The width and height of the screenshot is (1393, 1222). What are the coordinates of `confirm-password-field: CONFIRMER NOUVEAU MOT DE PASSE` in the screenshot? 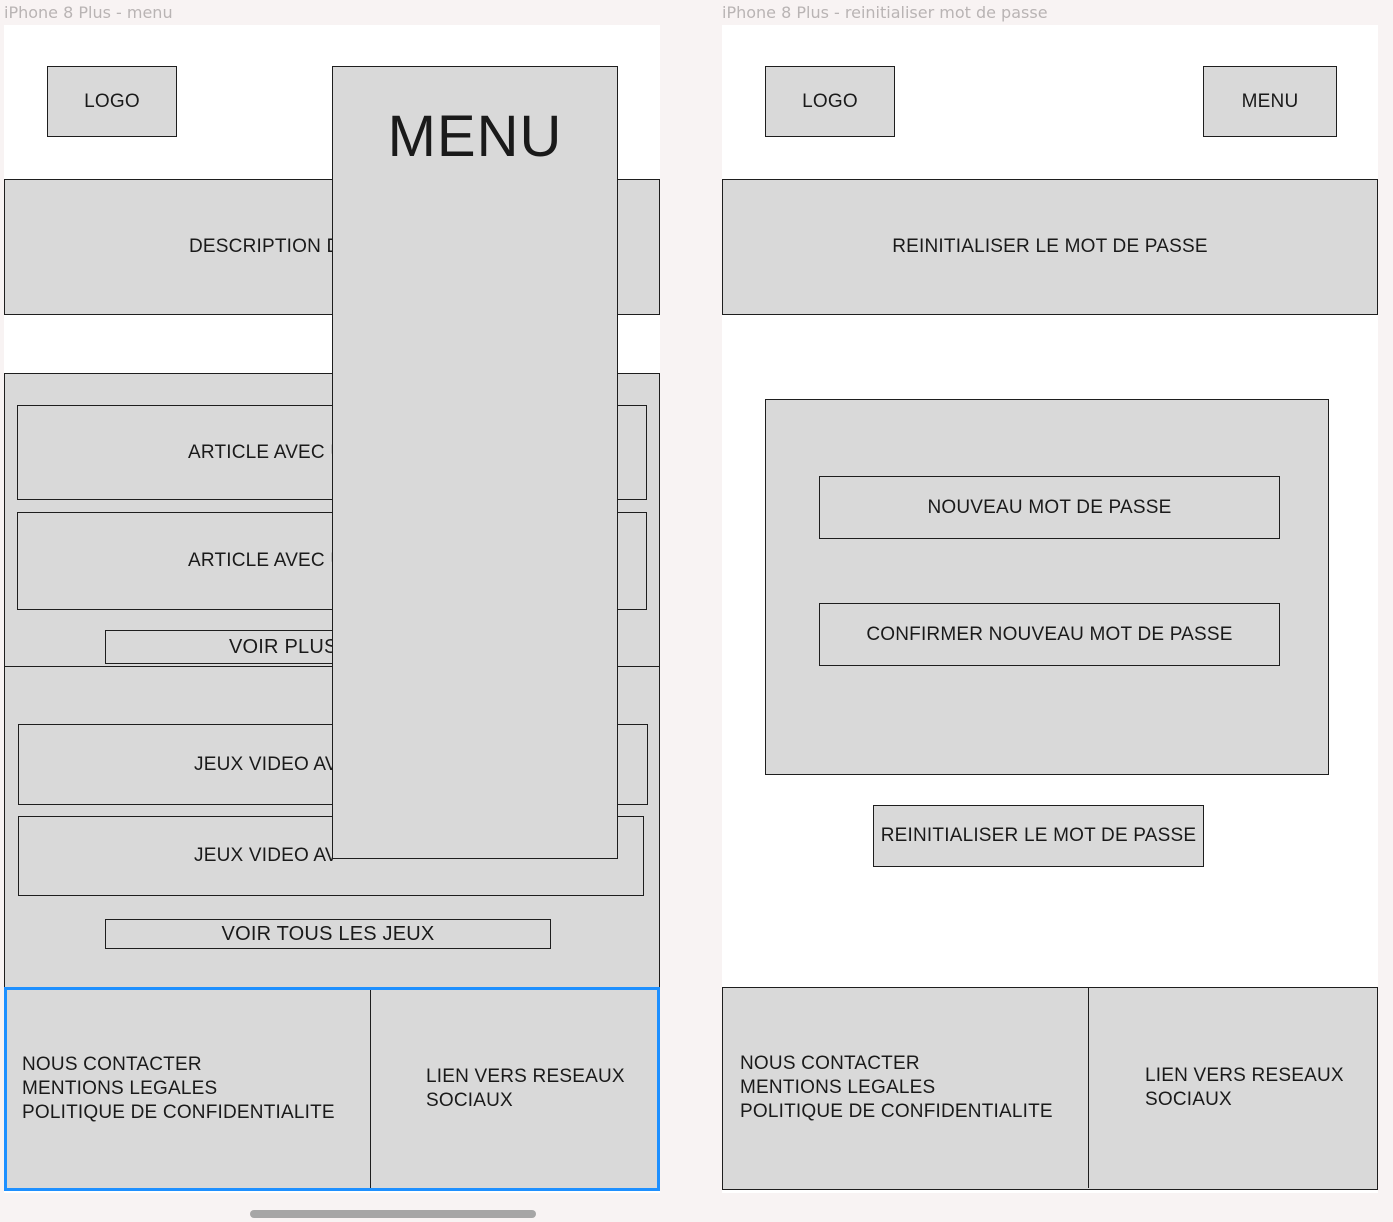 It's located at (1049, 634).